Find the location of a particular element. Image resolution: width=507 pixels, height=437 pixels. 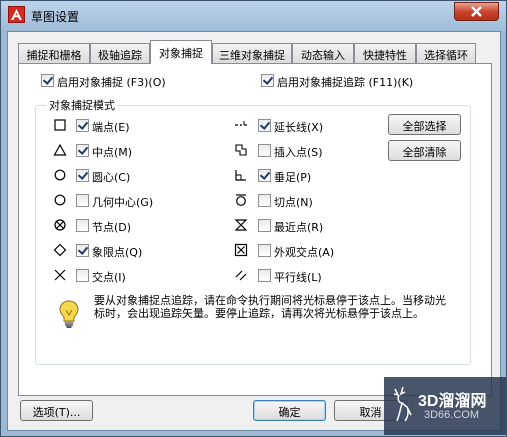

parallel-checkbox is located at coordinates (264, 275).